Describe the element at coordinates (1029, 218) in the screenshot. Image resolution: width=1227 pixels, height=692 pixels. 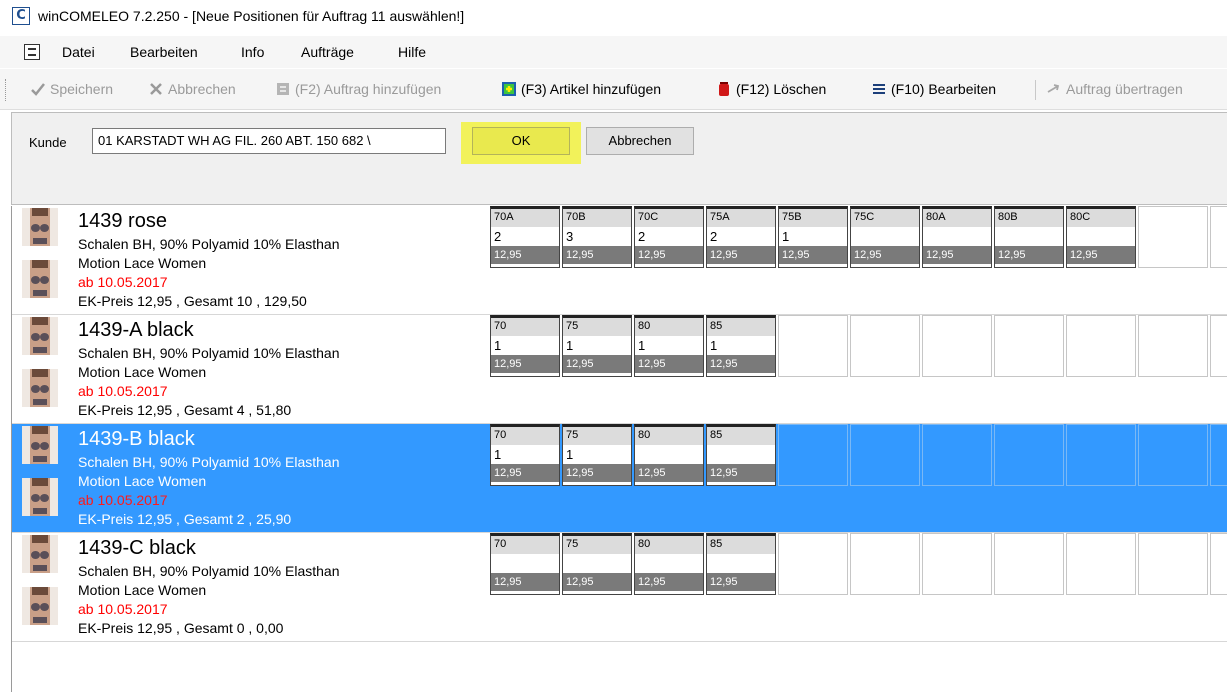
I see `size-label: 80B` at that location.